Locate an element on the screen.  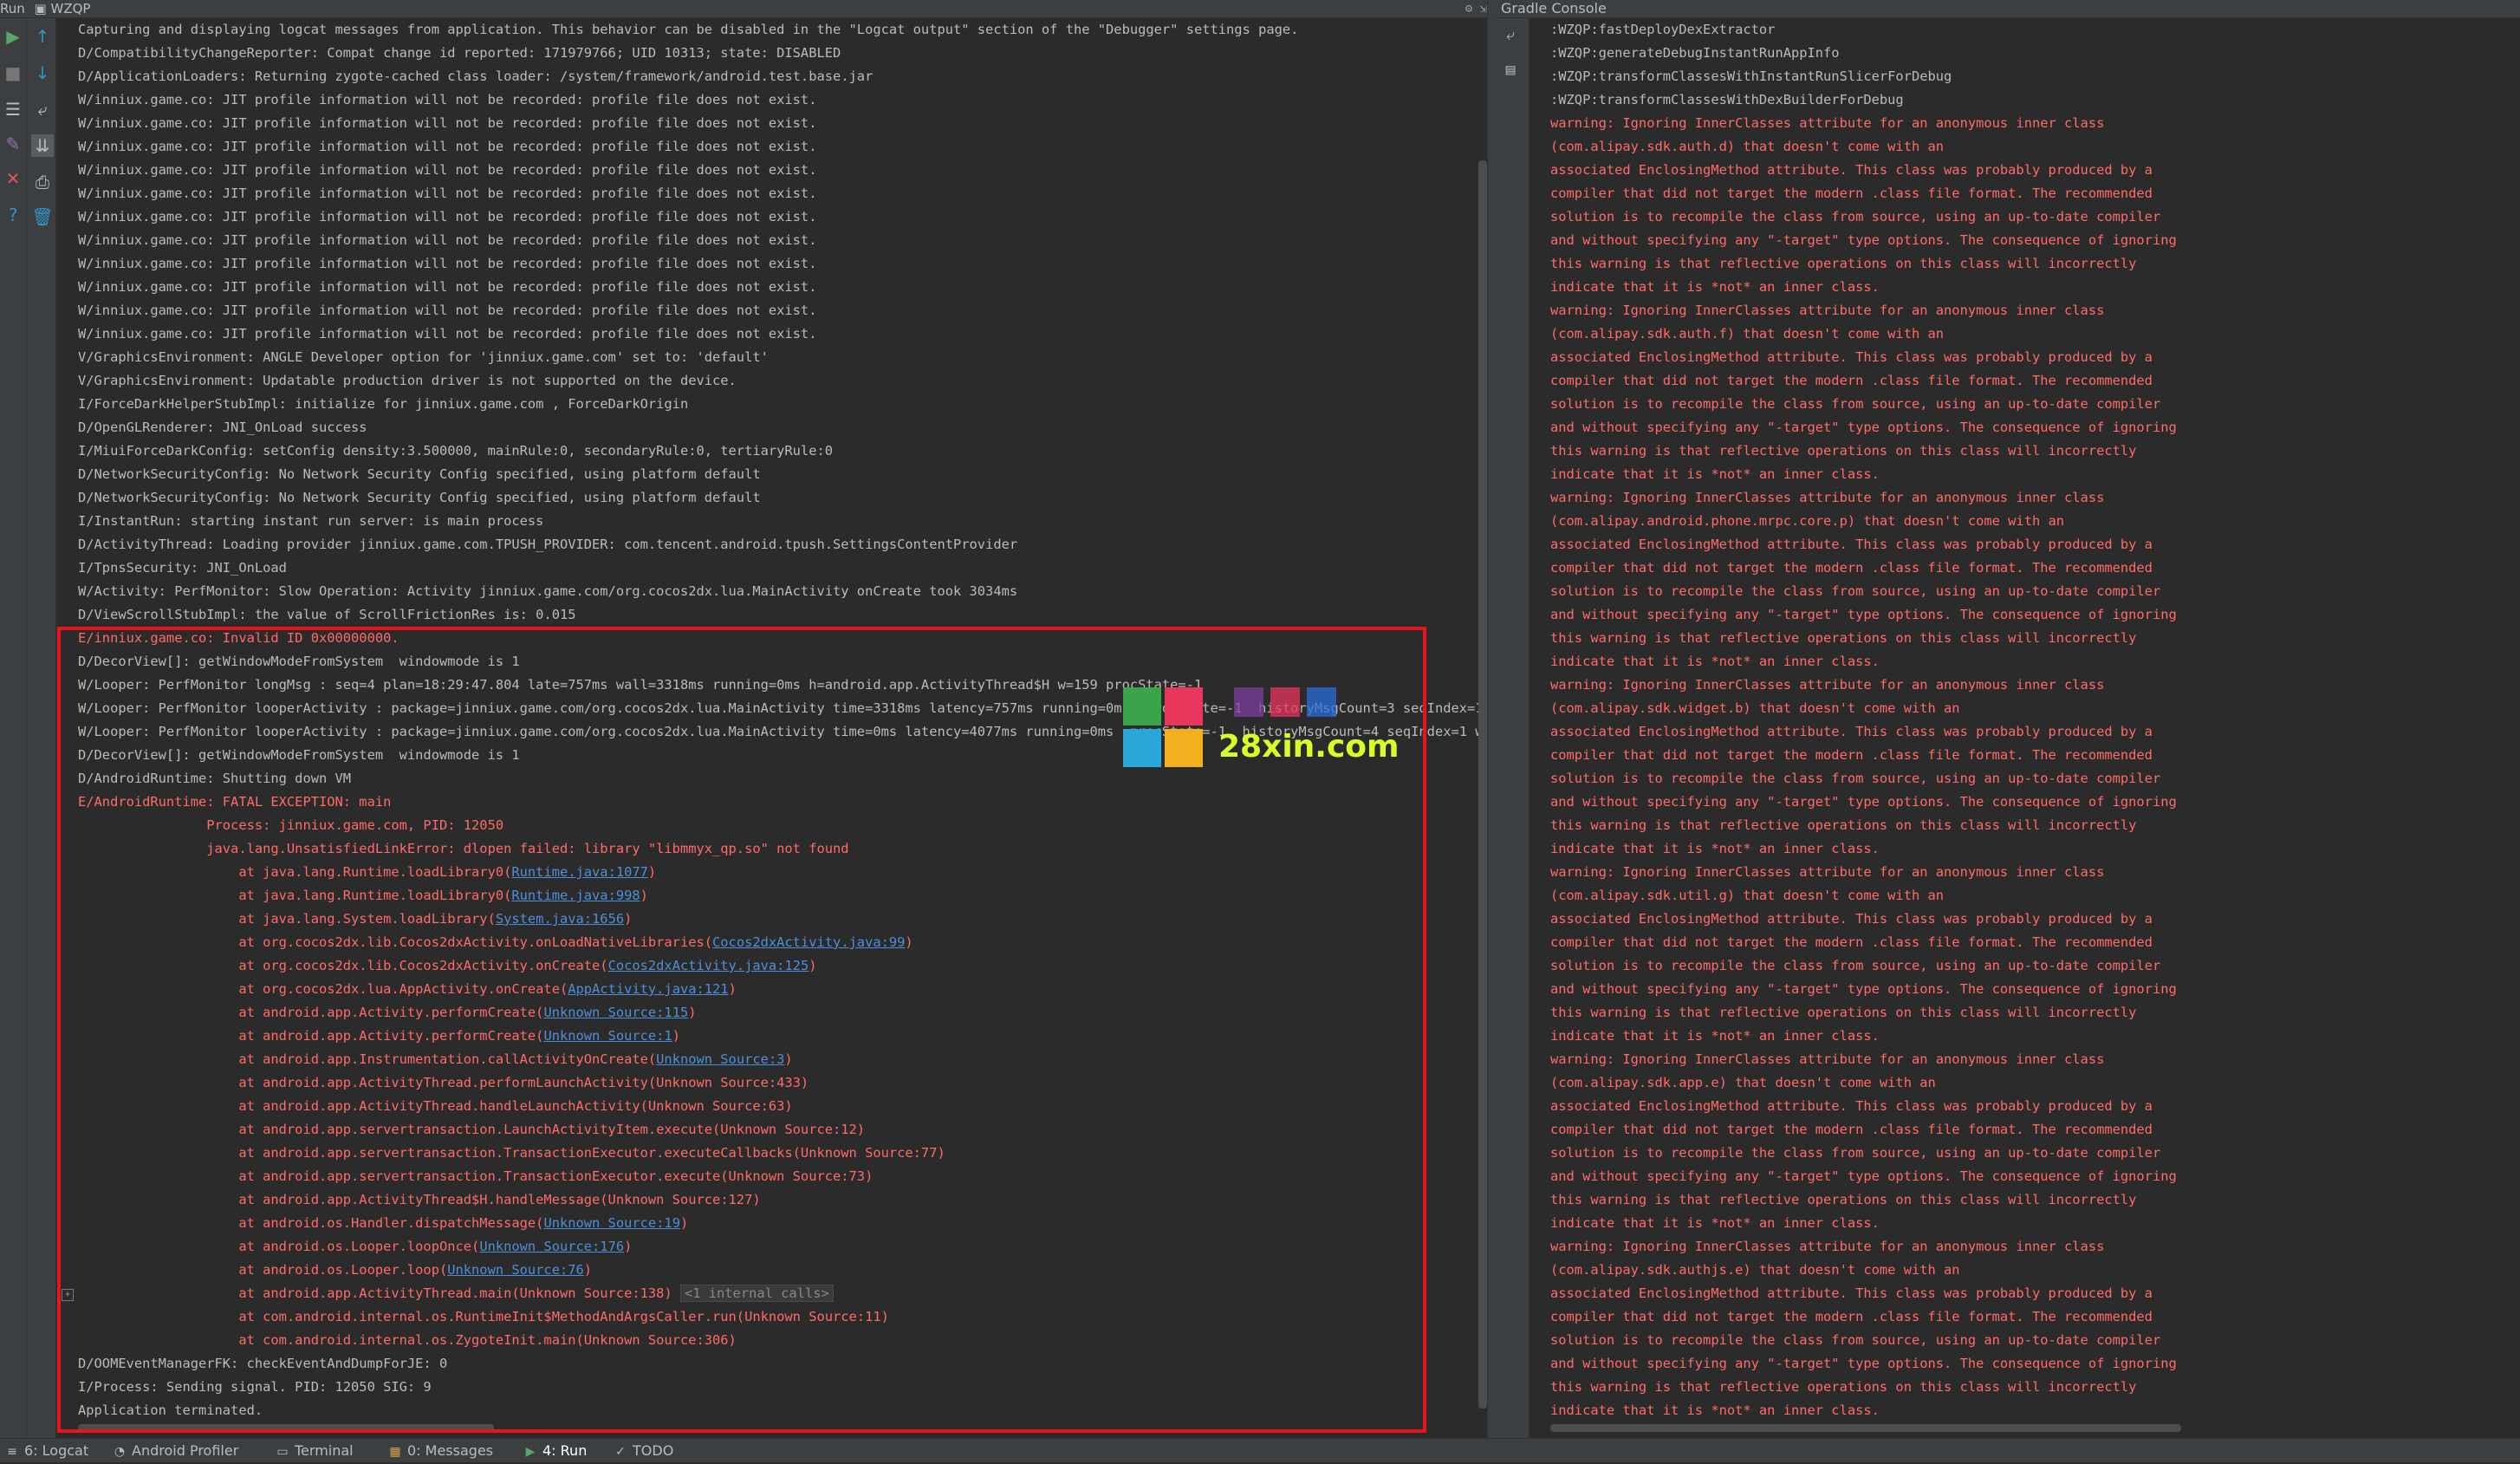
todo-icon: ✓ is located at coordinates (620, 1452).